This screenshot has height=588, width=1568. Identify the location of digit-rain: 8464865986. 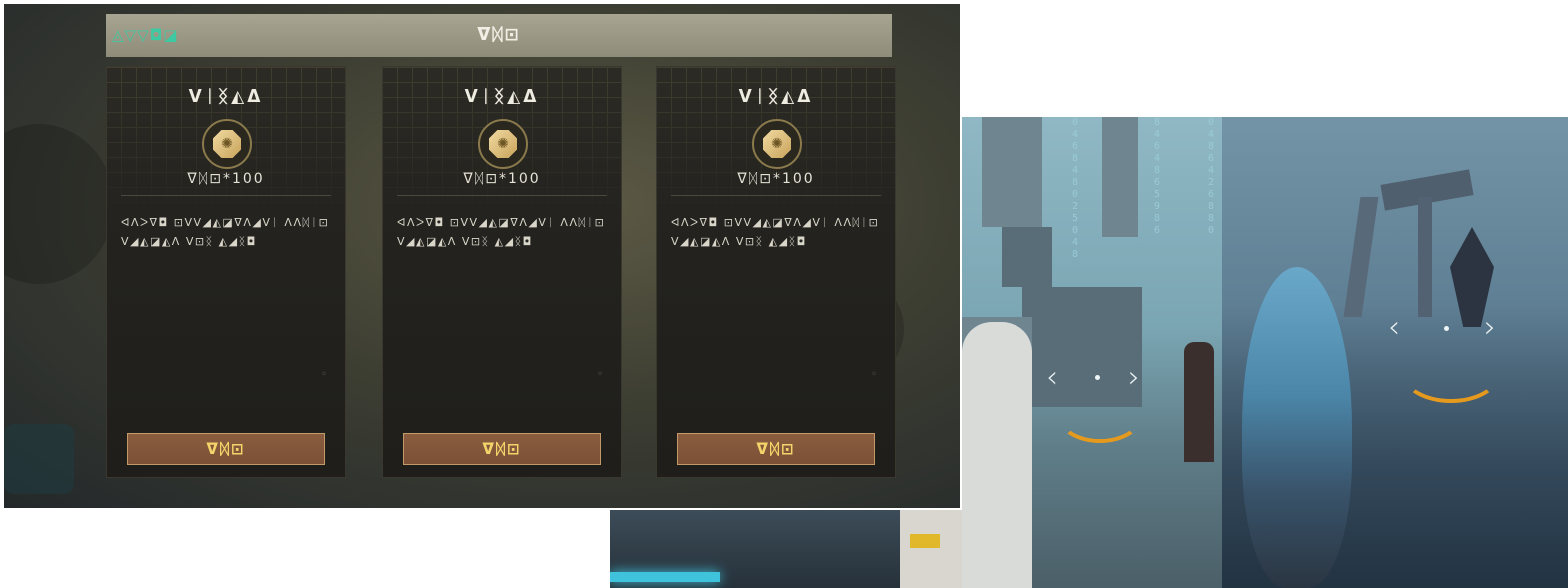
(1157, 176).